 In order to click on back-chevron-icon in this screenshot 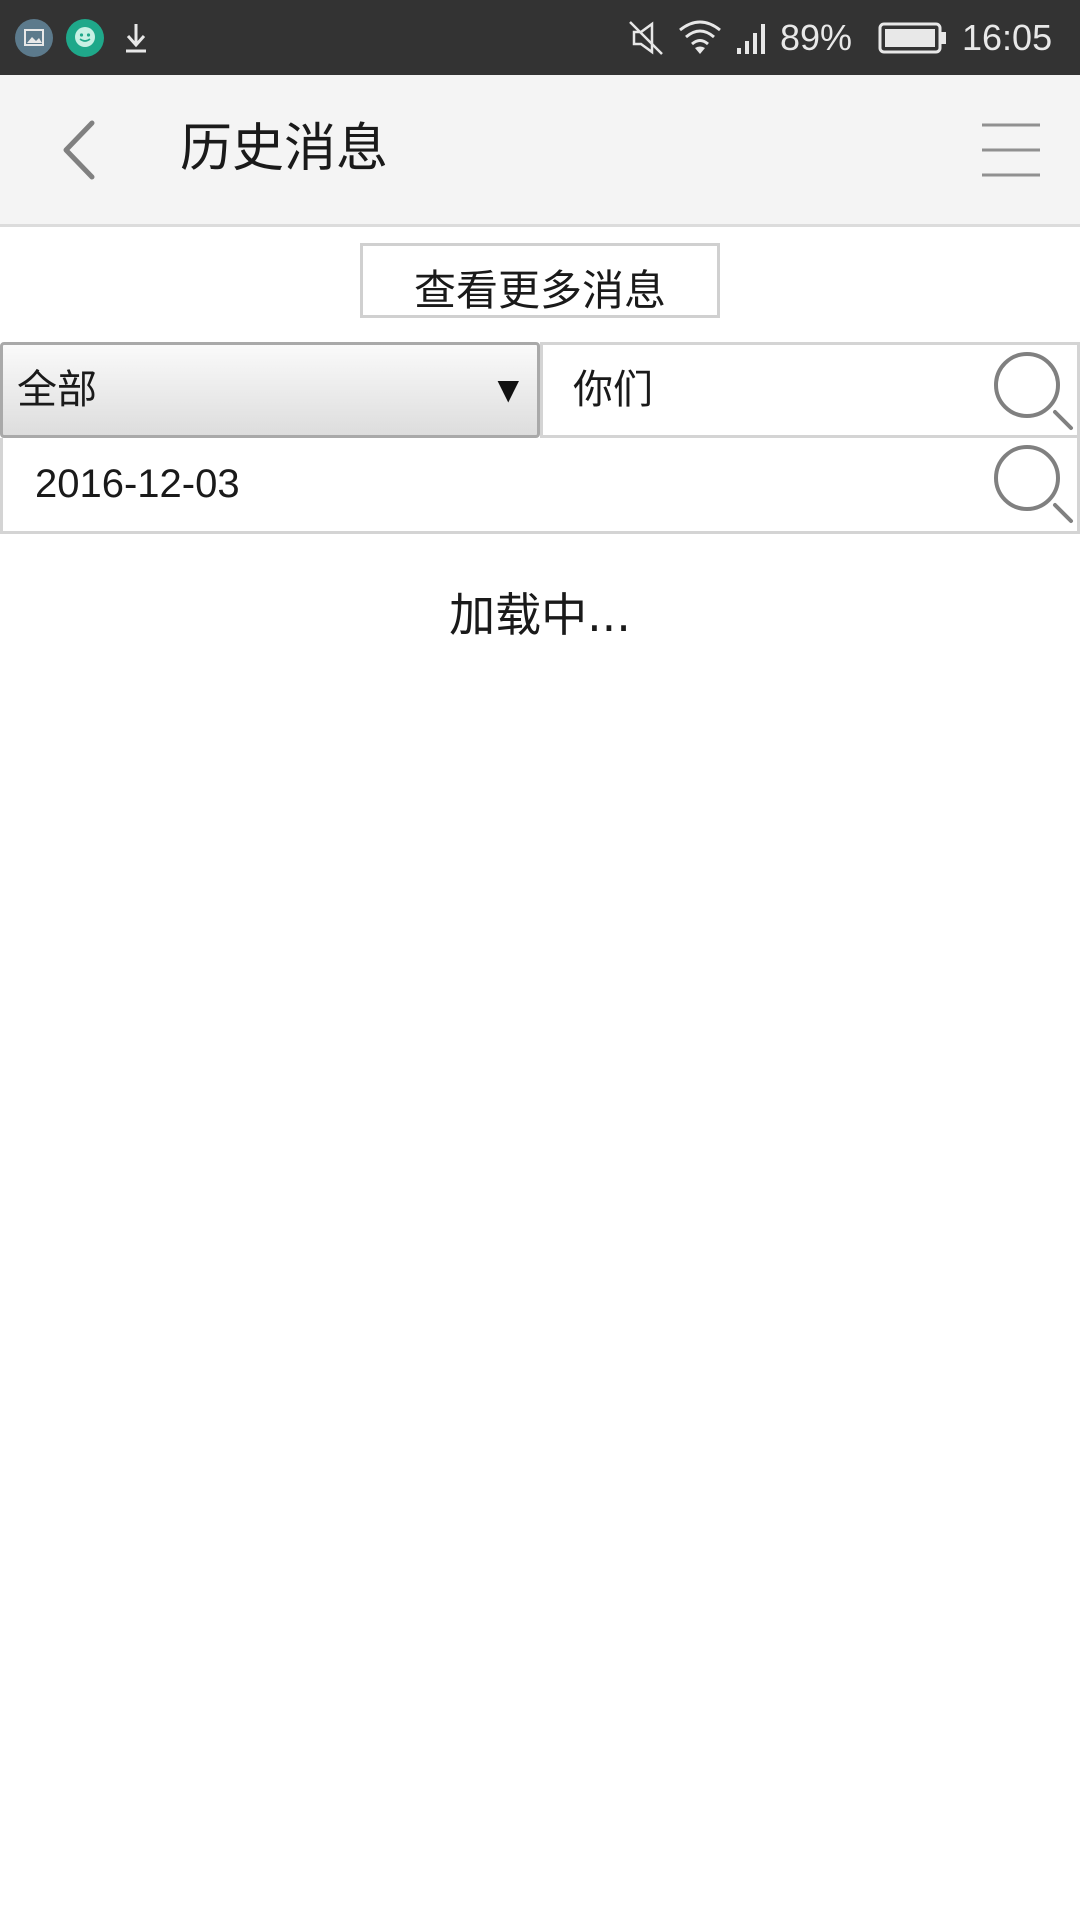, I will do `click(79, 150)`.